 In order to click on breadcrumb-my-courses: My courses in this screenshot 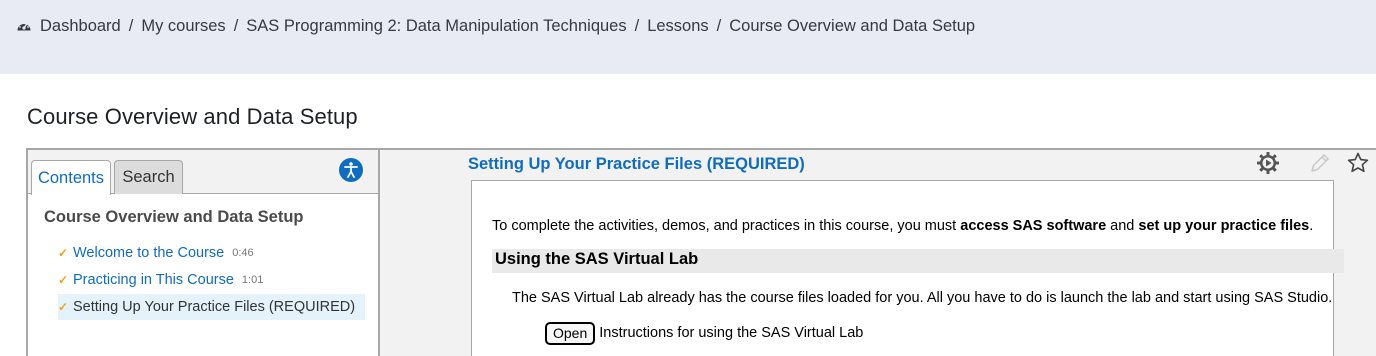, I will do `click(183, 26)`.